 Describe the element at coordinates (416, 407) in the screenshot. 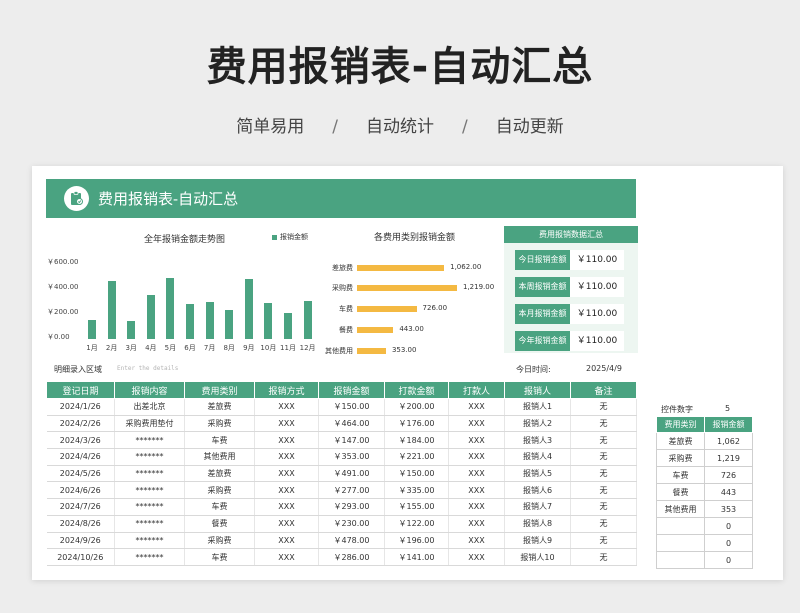

I see `table-cell: ￥200.00` at that location.